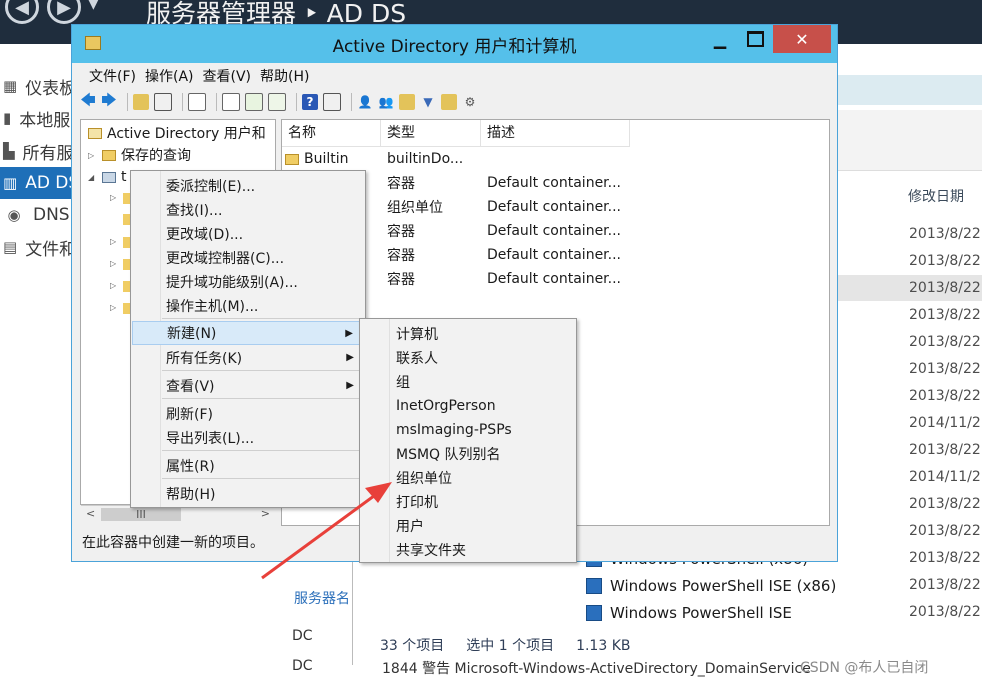 The height and width of the screenshot is (685, 982). I want to click on annotation-arrow, so click(326, 531).